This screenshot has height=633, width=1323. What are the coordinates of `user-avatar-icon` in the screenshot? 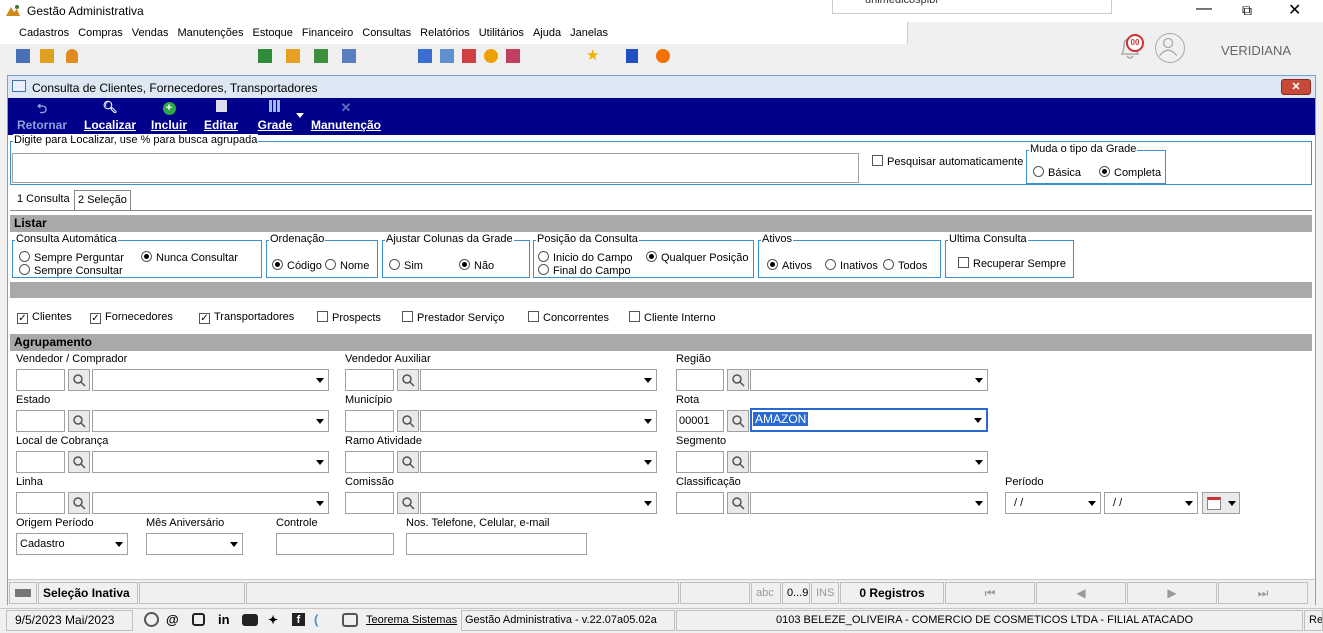 It's located at (1170, 48).